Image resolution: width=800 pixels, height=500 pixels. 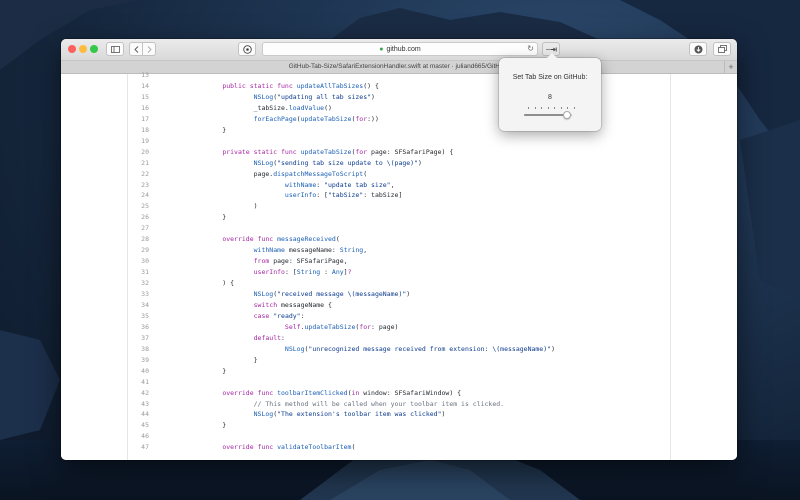 I want to click on extension-button, so click(x=247, y=49).